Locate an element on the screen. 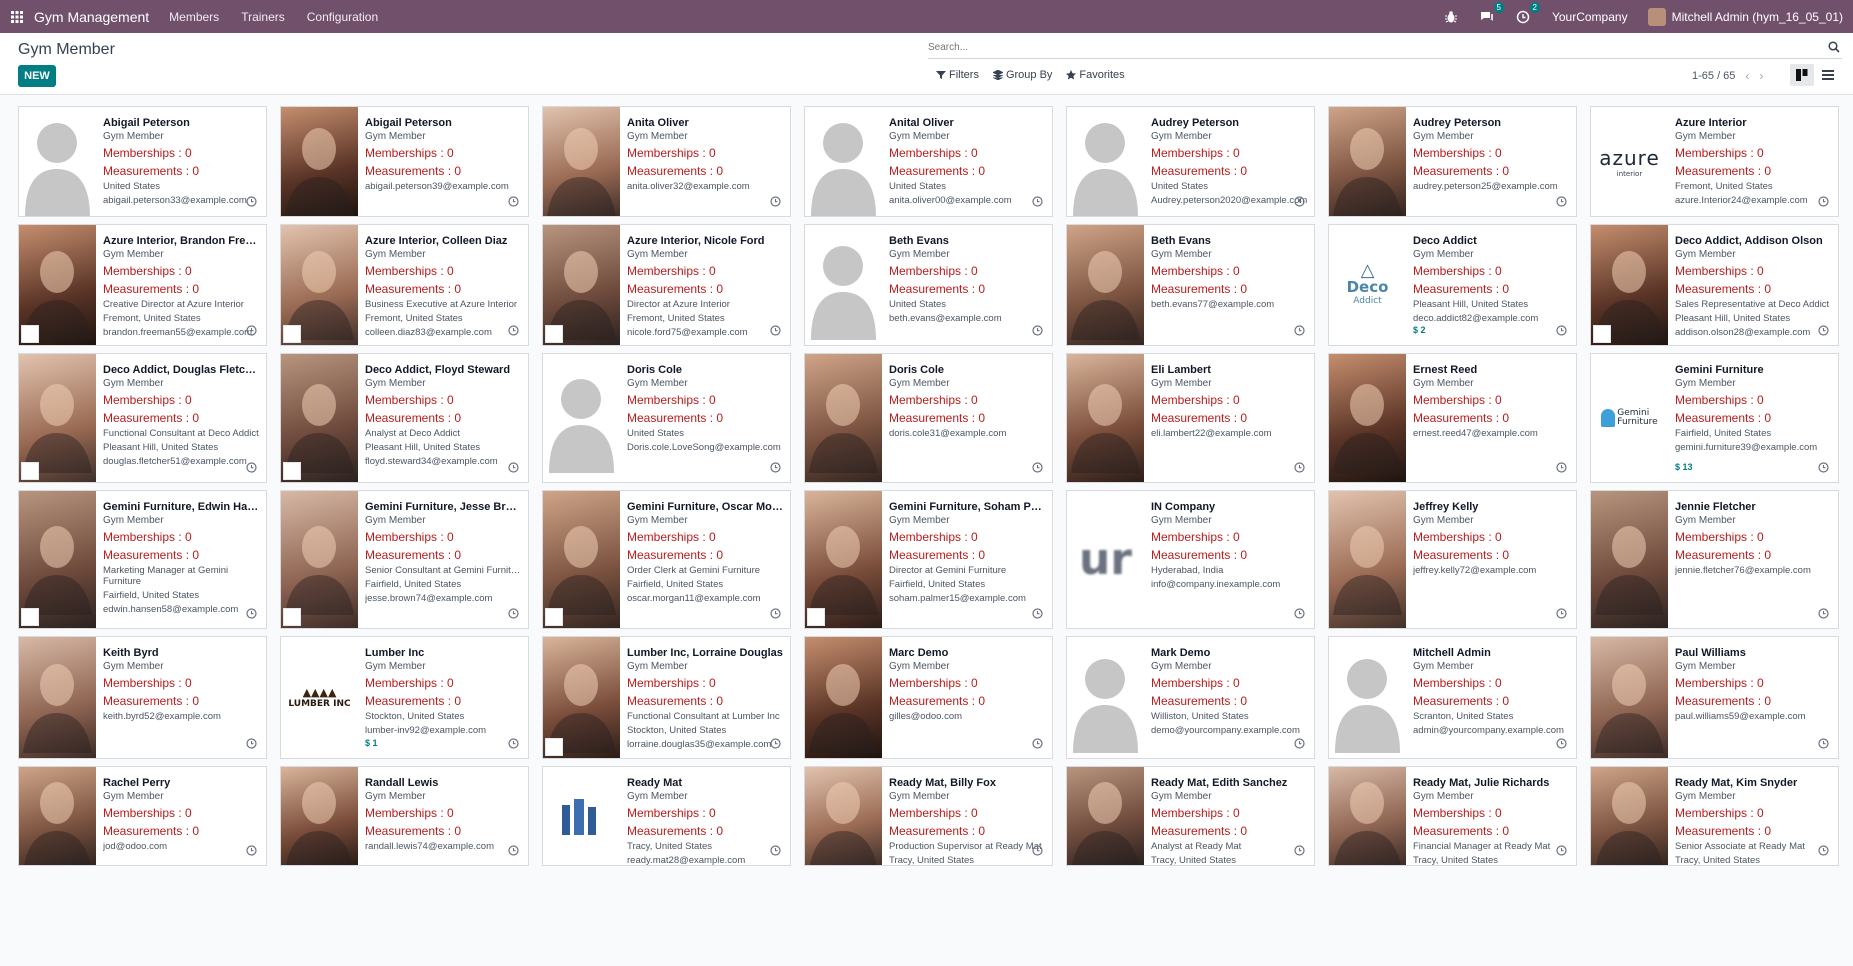 The height and width of the screenshot is (966, 1853). user-menu: Mitchell Admin (hym_16_05_01) is located at coordinates (1757, 17).